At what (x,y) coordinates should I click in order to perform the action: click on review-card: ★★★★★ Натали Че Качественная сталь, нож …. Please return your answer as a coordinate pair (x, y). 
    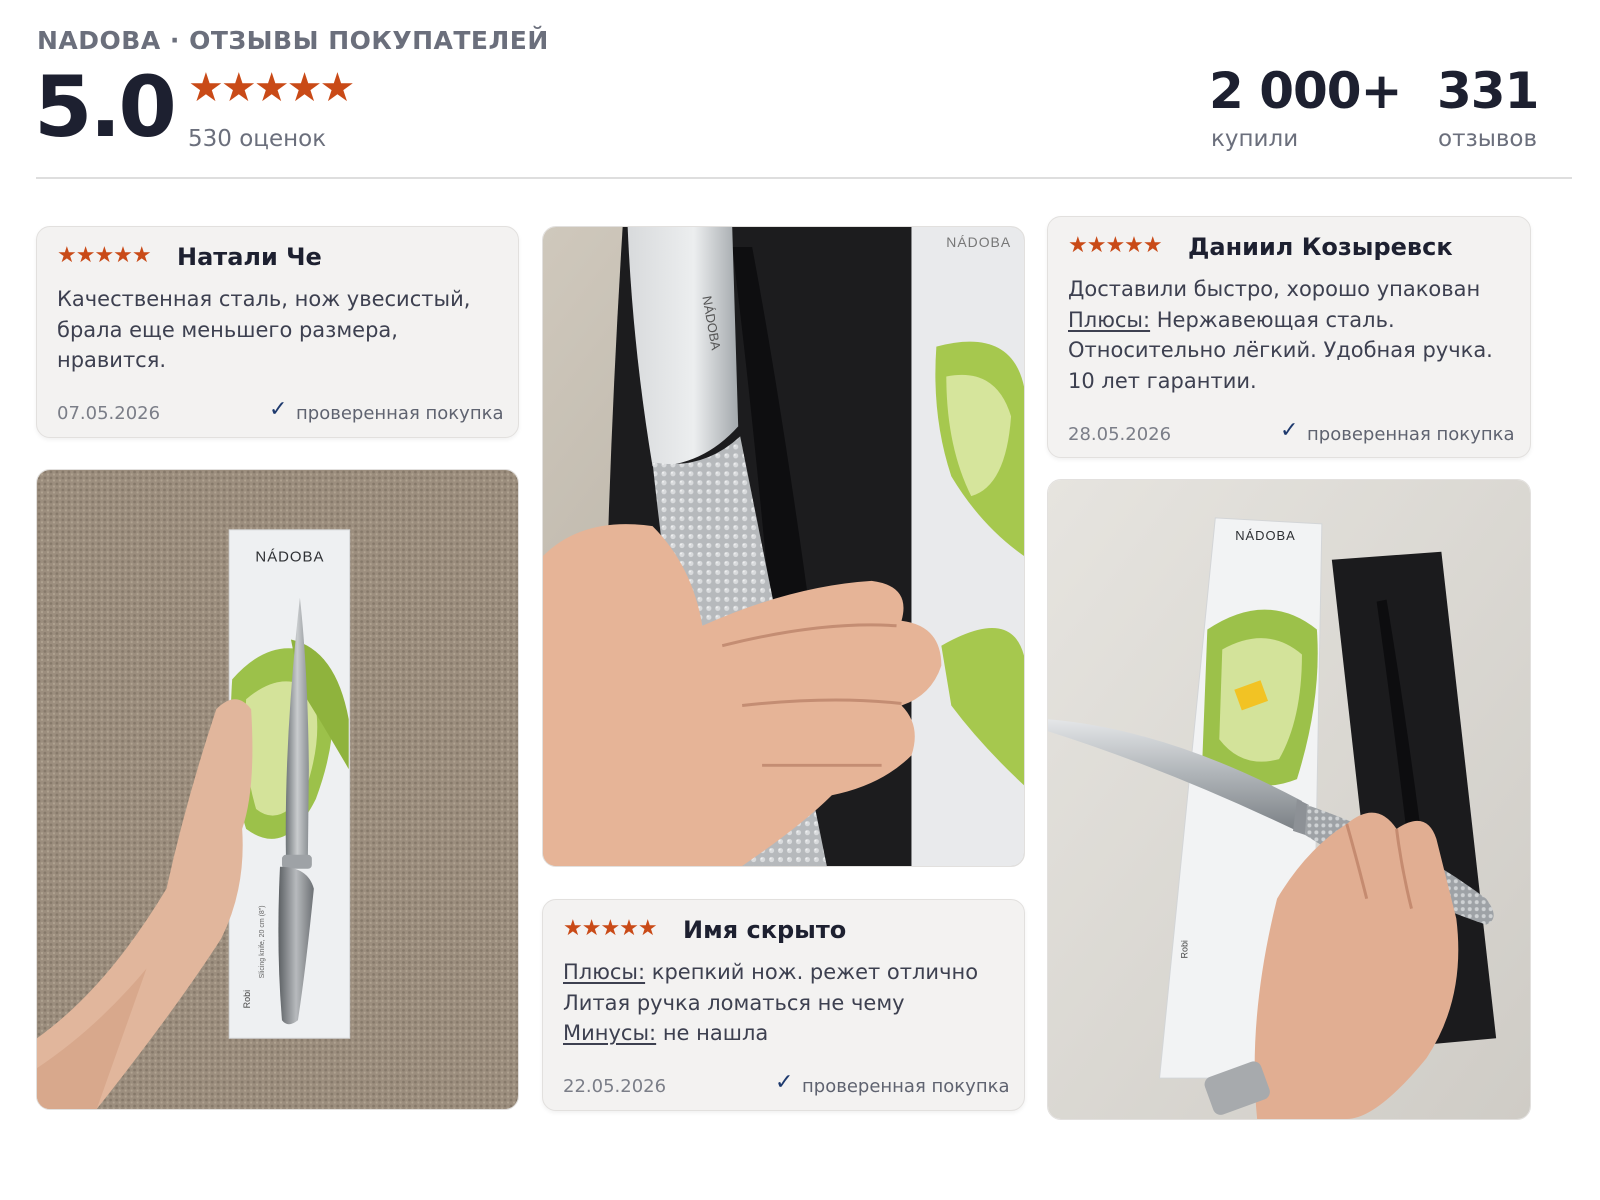
    Looking at the image, I should click on (277, 332).